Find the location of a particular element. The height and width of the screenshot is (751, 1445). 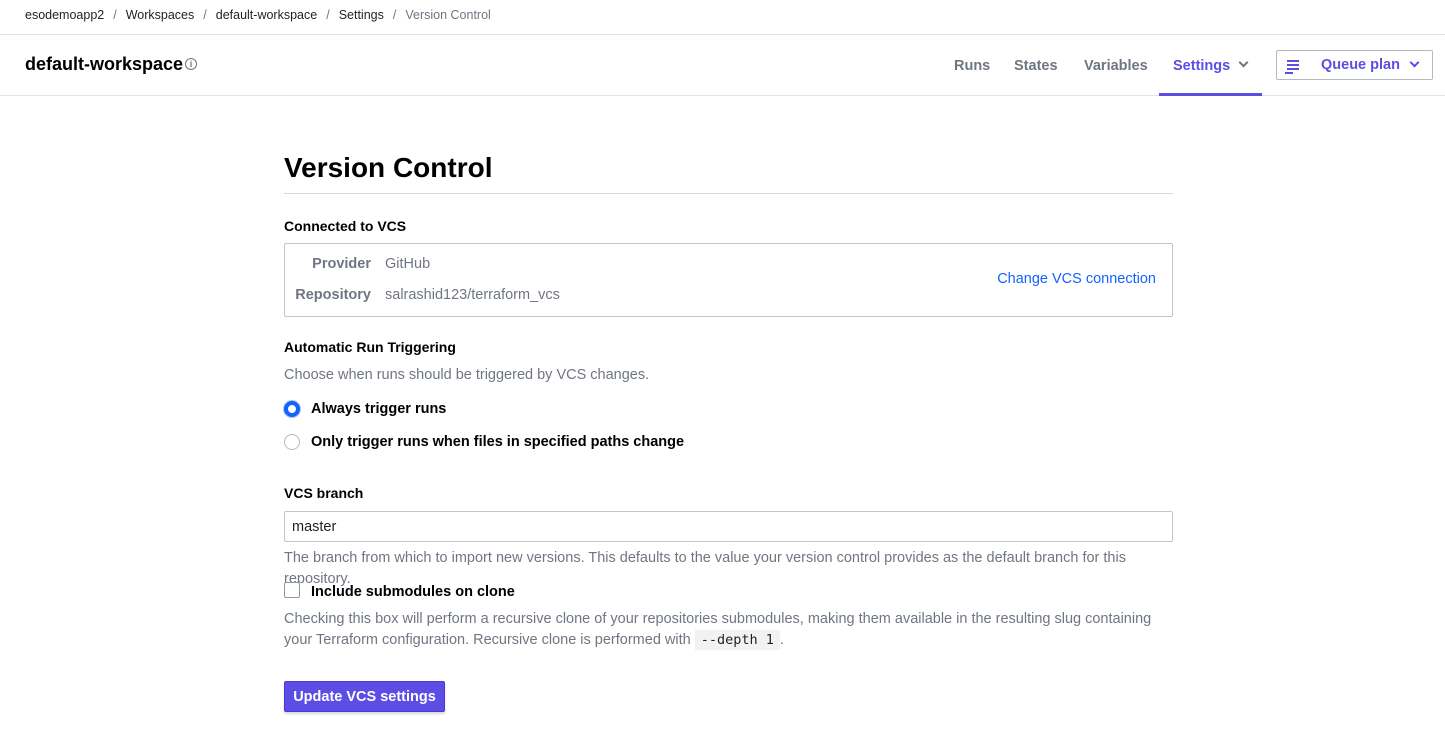

tab-variables: Variables is located at coordinates (1116, 65).